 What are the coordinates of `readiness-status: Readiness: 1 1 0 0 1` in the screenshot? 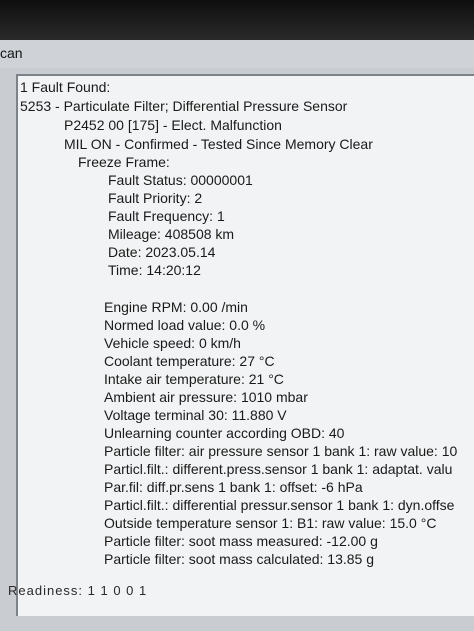 It's located at (78, 590).